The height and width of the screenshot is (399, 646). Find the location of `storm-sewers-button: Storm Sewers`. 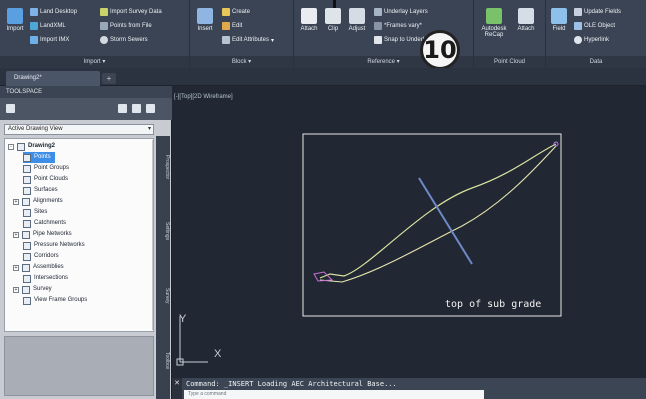

storm-sewers-button: Storm Sewers is located at coordinates (124, 40).